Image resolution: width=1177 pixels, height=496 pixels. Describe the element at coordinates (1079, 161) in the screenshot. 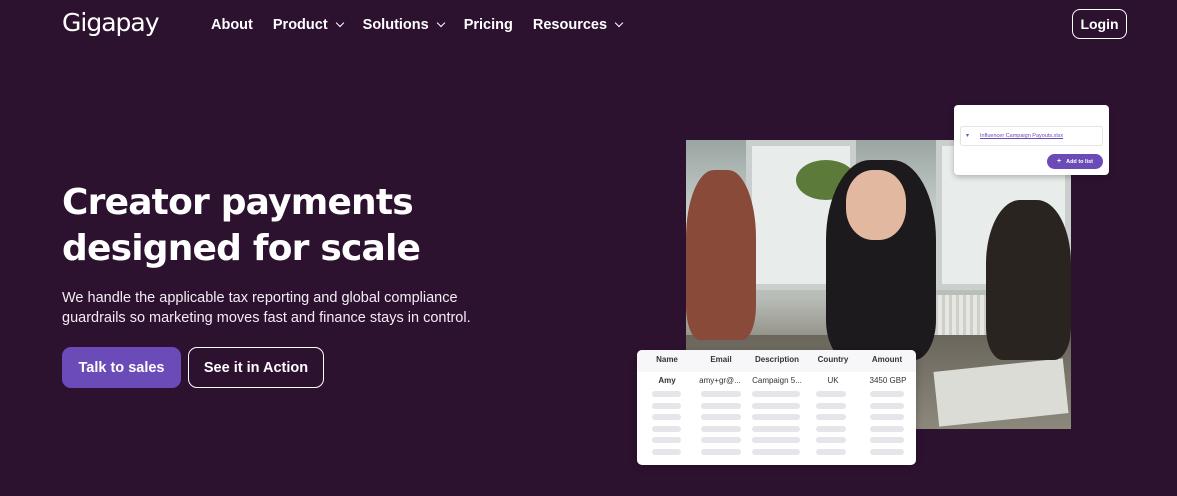

I see `add-to-list-label: Add to list` at that location.